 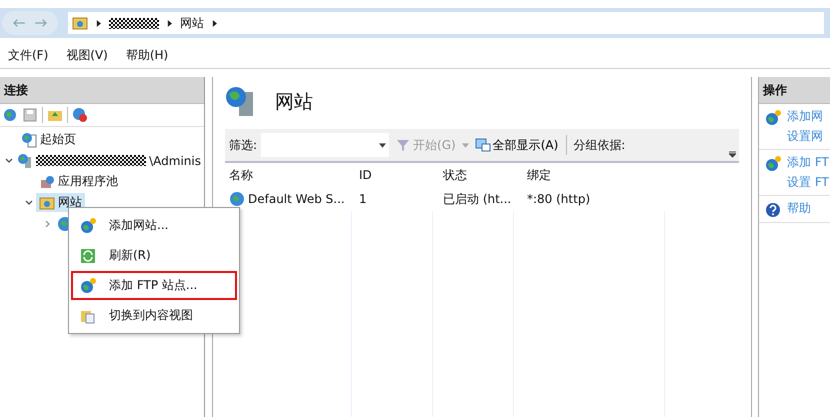 I want to click on action-link: 添加 FT, so click(x=808, y=162).